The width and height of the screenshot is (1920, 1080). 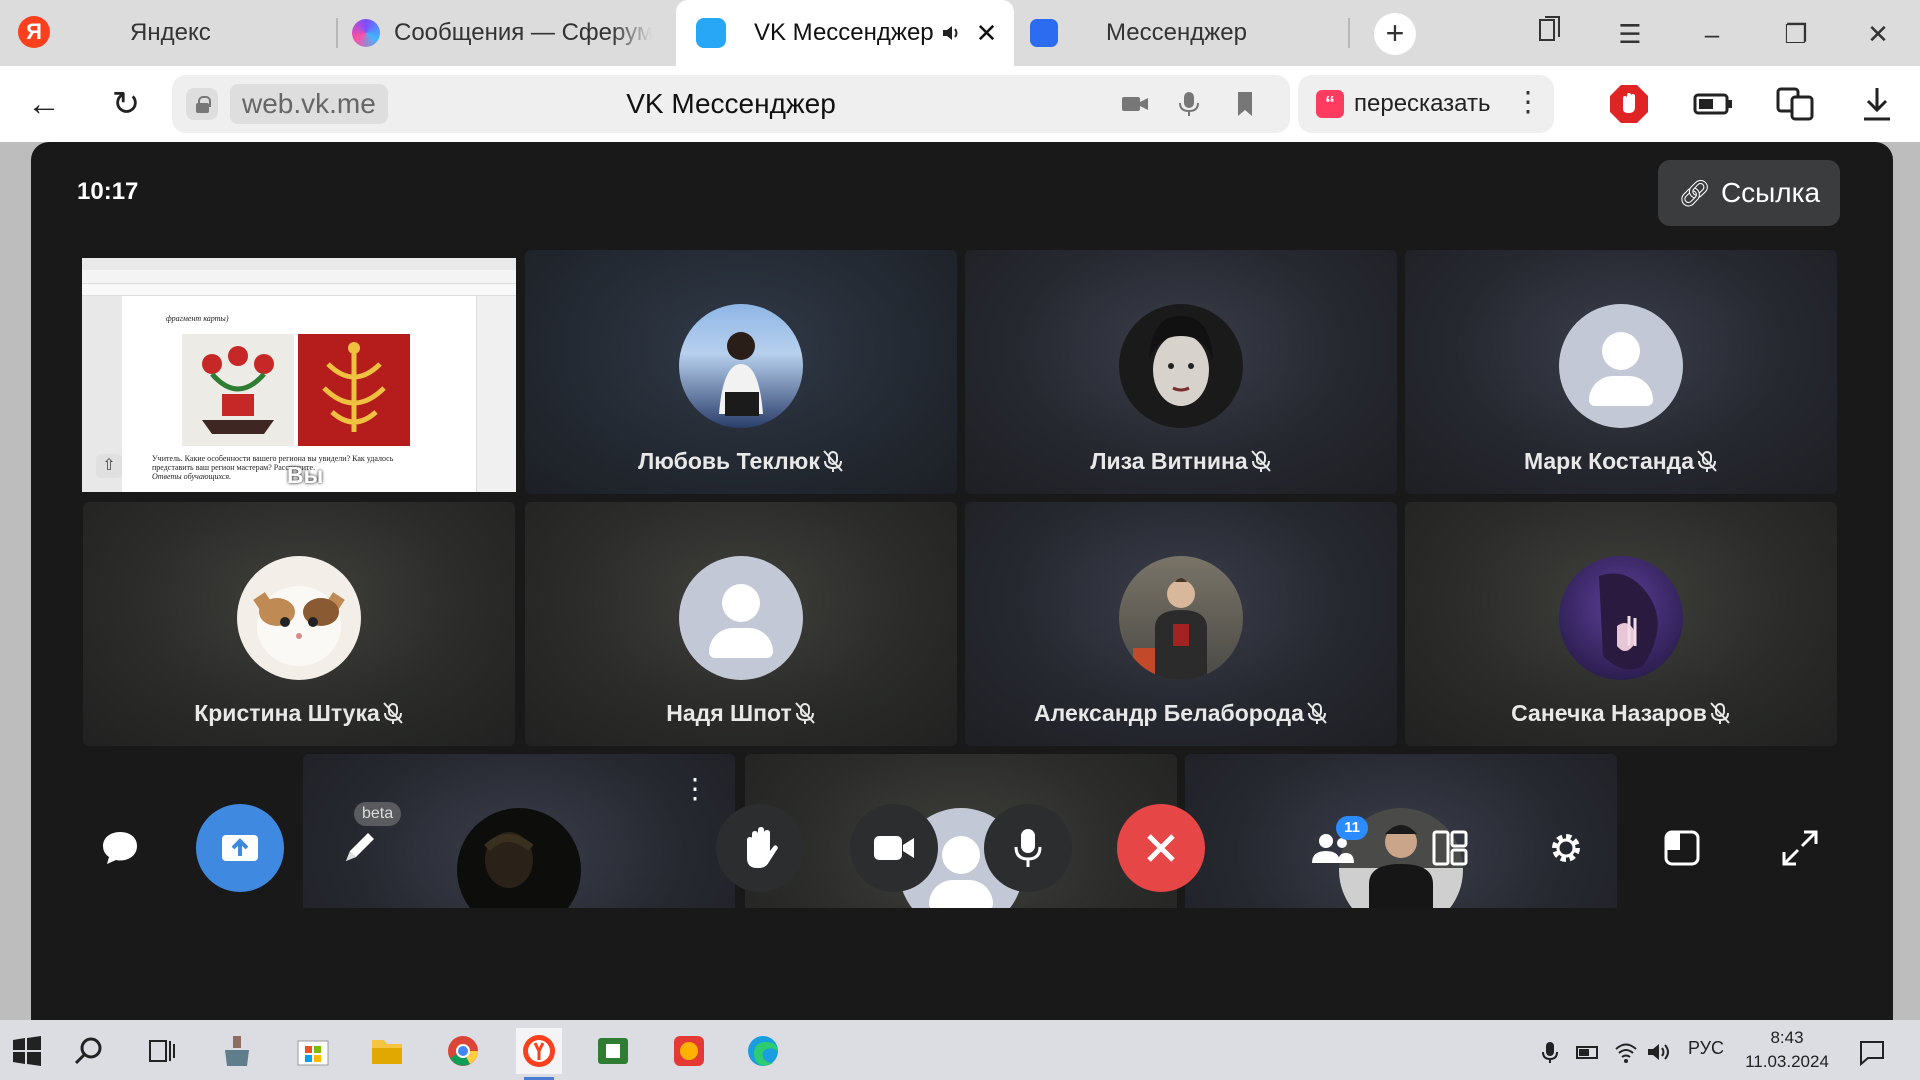 What do you see at coordinates (1190, 33) in the screenshot?
I see `tab-messenger: Мессенджер` at bounding box center [1190, 33].